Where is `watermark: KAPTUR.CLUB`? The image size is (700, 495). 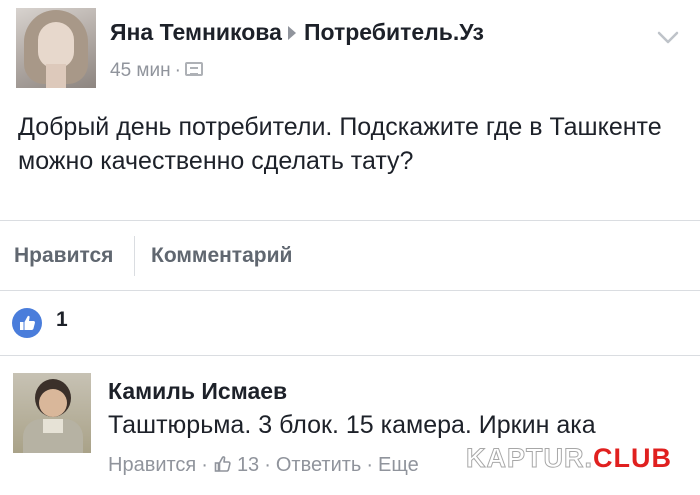 watermark: KAPTUR.CLUB is located at coordinates (569, 458).